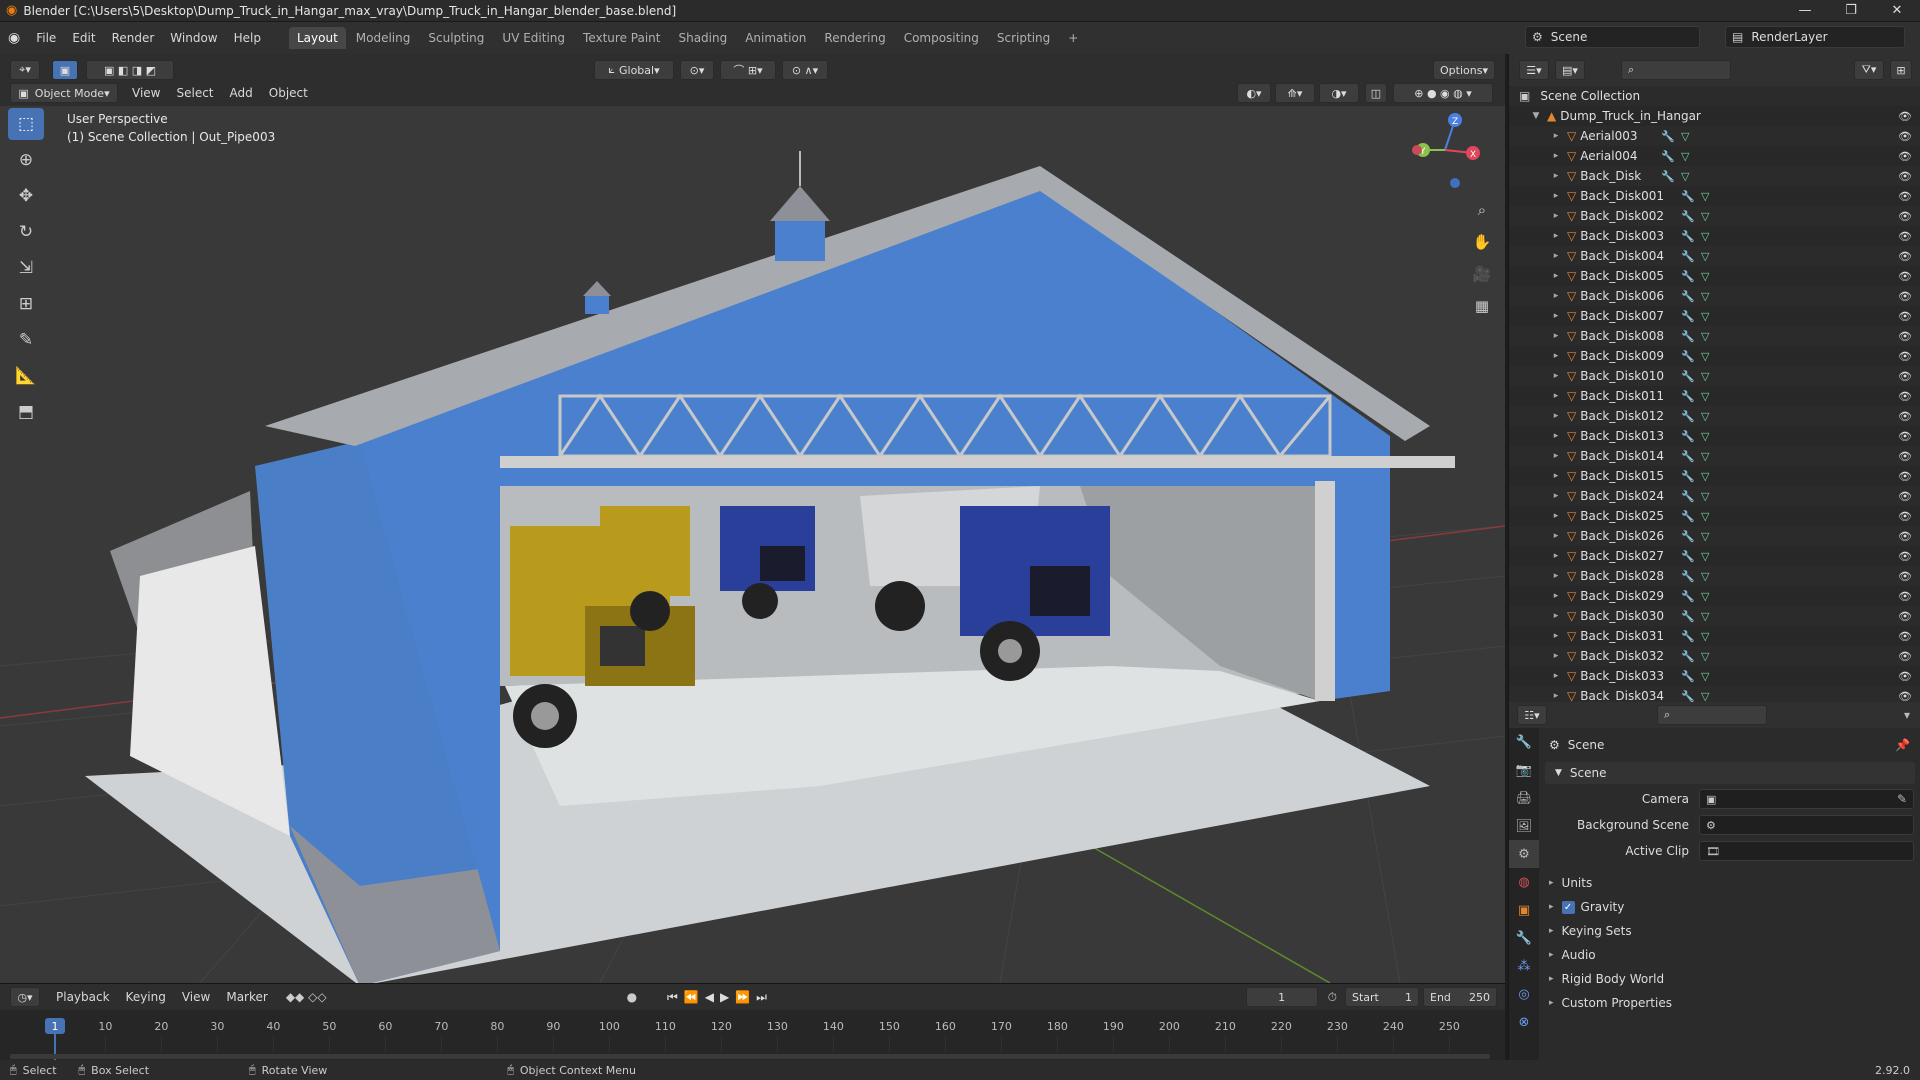 This screenshot has width=1920, height=1080. Describe the element at coordinates (1869, 70) in the screenshot. I see `filter-button: ⛛▾` at that location.